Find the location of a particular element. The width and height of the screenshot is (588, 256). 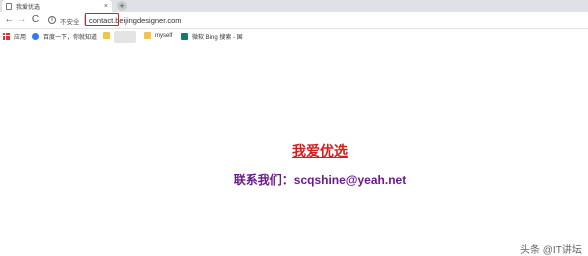

bookmark-label: 百度一下，你就知道 is located at coordinates (70, 38).